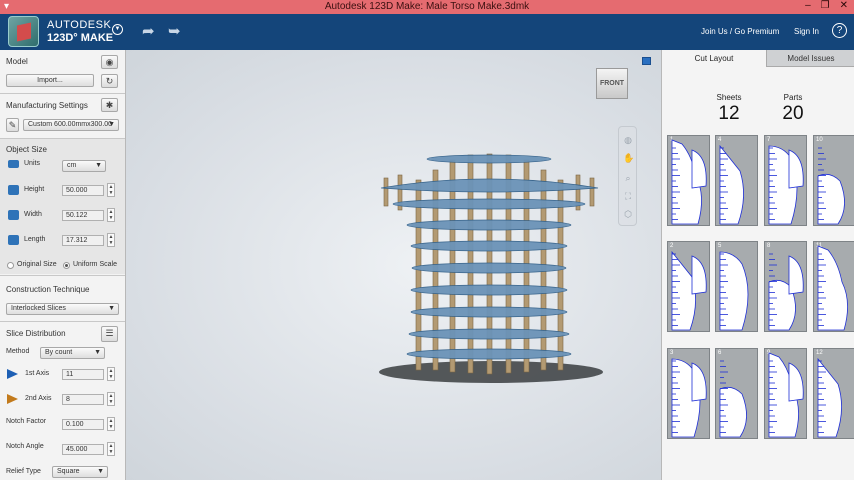 This screenshot has width=854, height=480. I want to click on uniform-scale-label: Uniform Scale, so click(95, 264).